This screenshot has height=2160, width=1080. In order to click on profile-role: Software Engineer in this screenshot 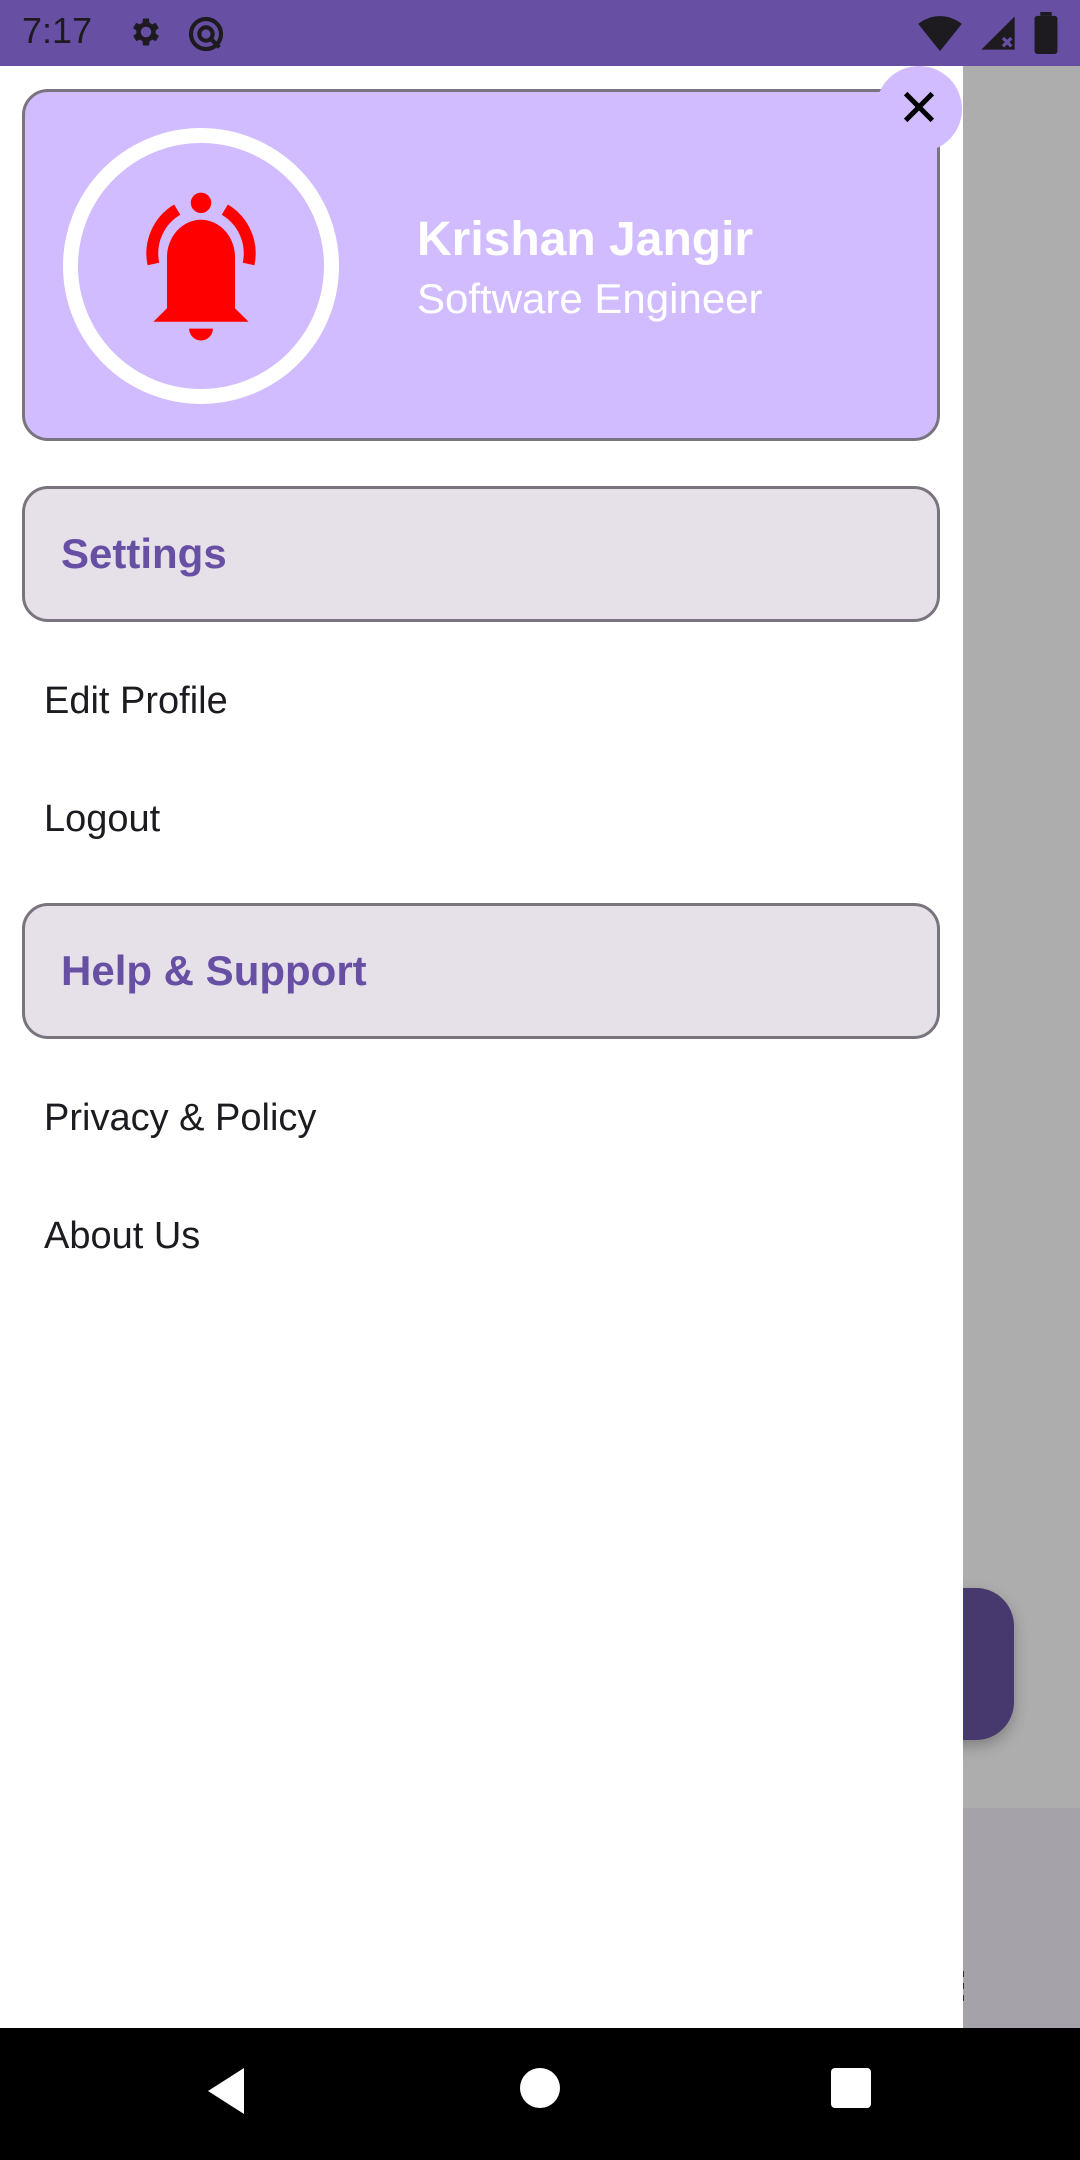, I will do `click(590, 298)`.